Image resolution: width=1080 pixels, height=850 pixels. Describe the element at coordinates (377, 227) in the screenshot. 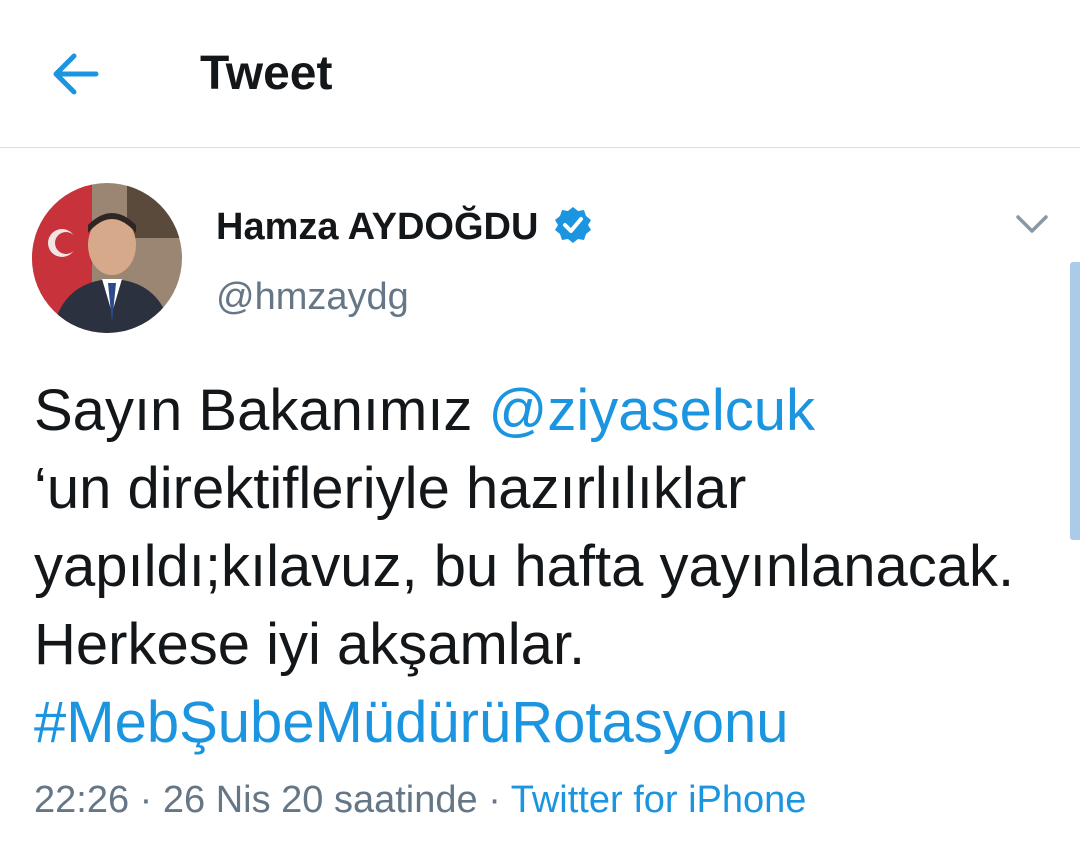

I see `user-name: Hamza AYDOĞDU` at that location.